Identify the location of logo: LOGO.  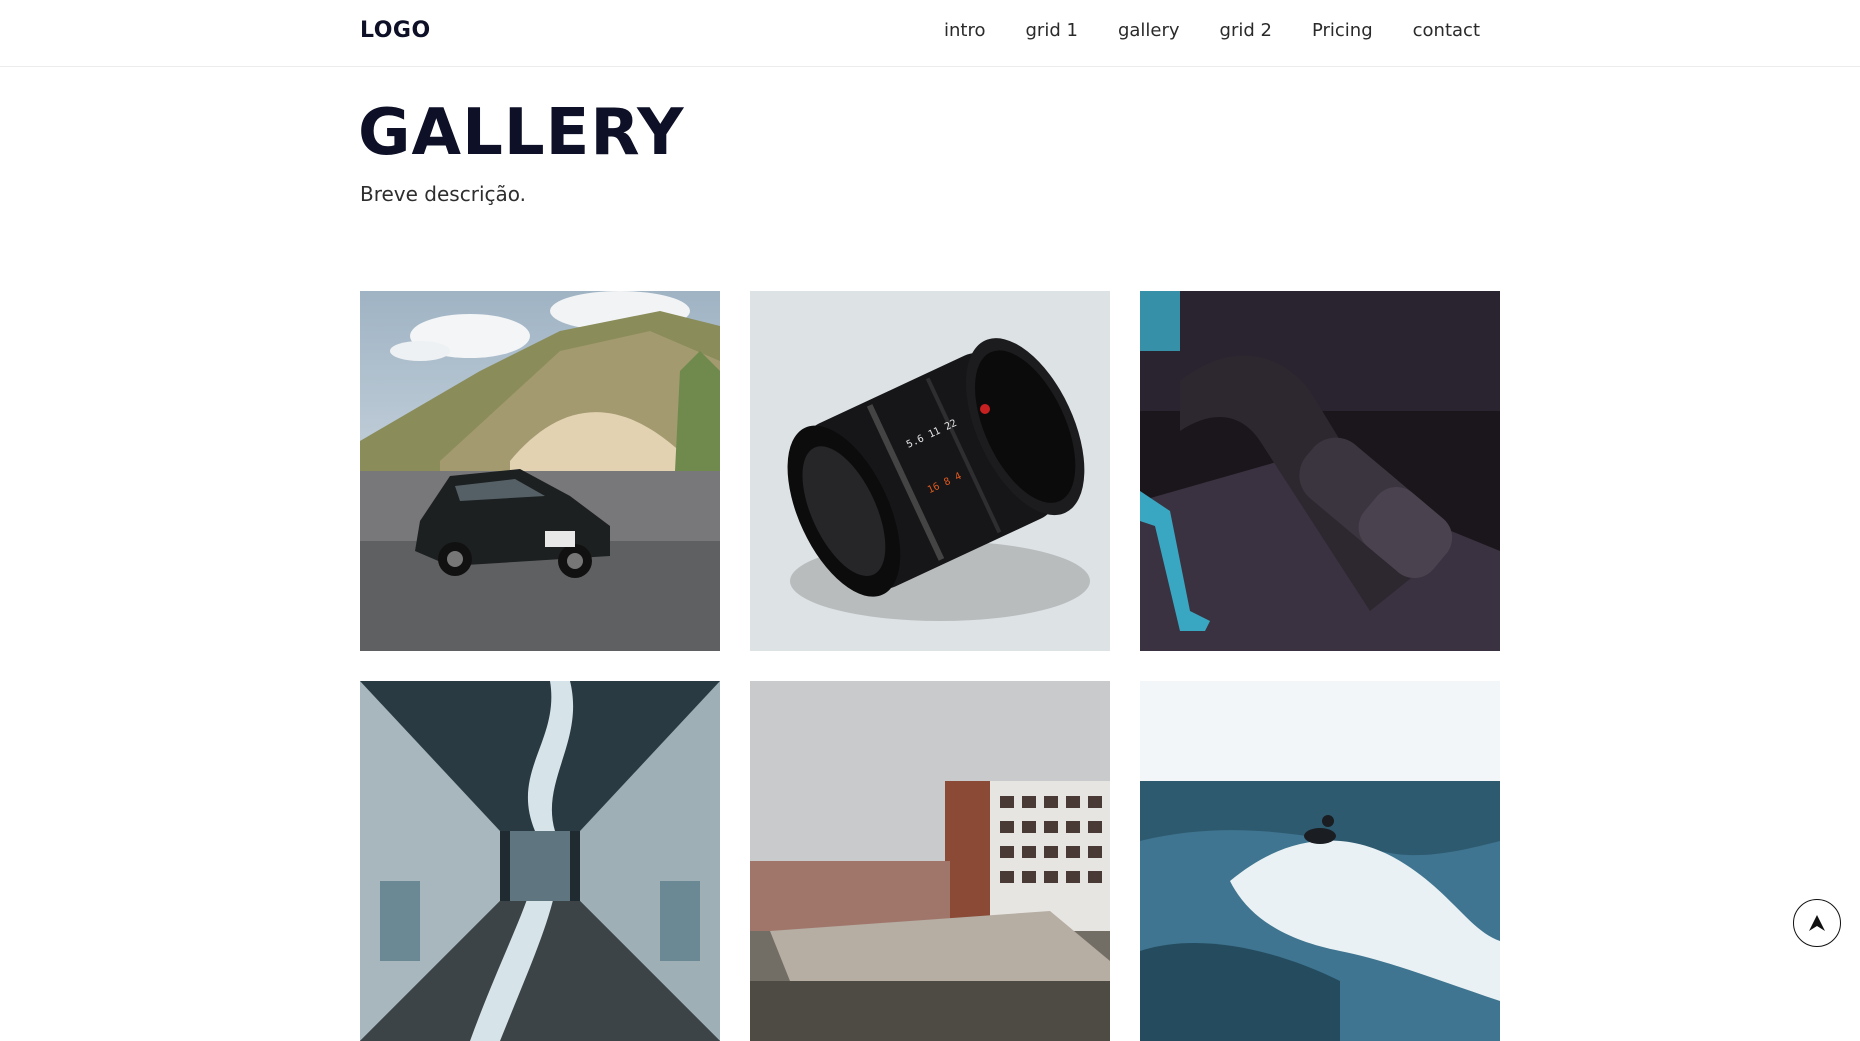
(395, 30).